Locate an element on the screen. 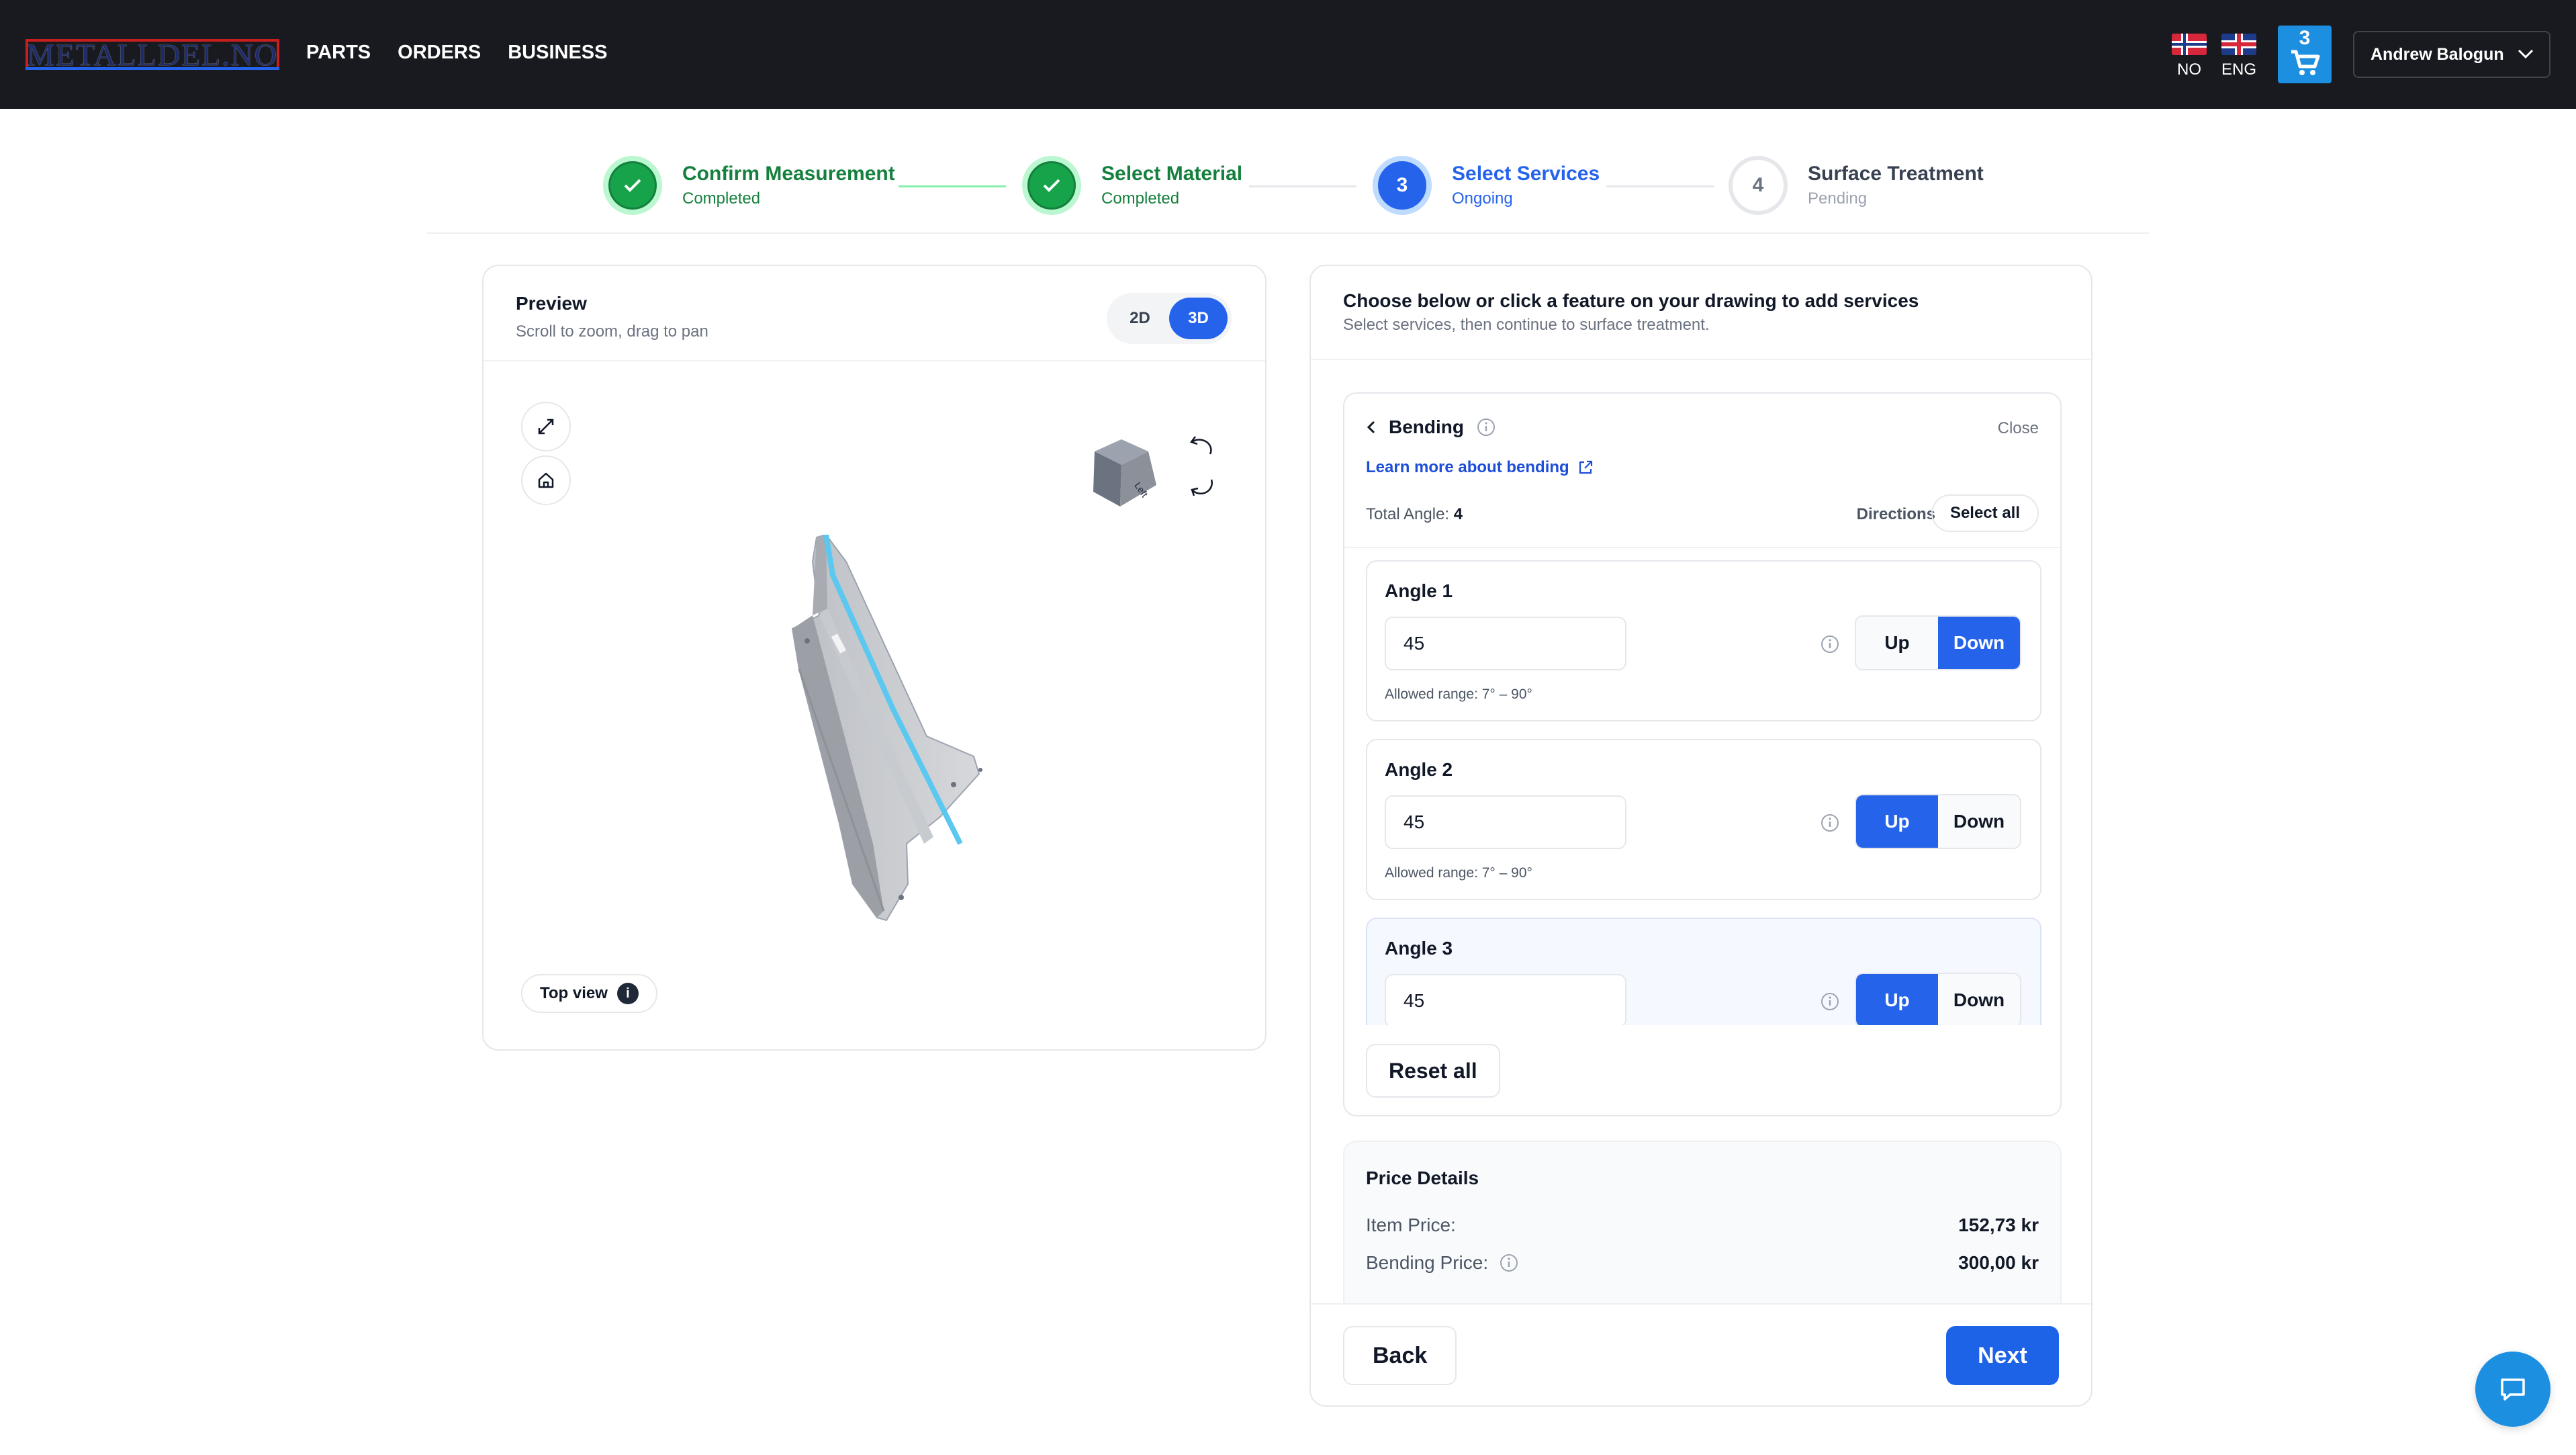  top-view-button: Top view i is located at coordinates (589, 994).